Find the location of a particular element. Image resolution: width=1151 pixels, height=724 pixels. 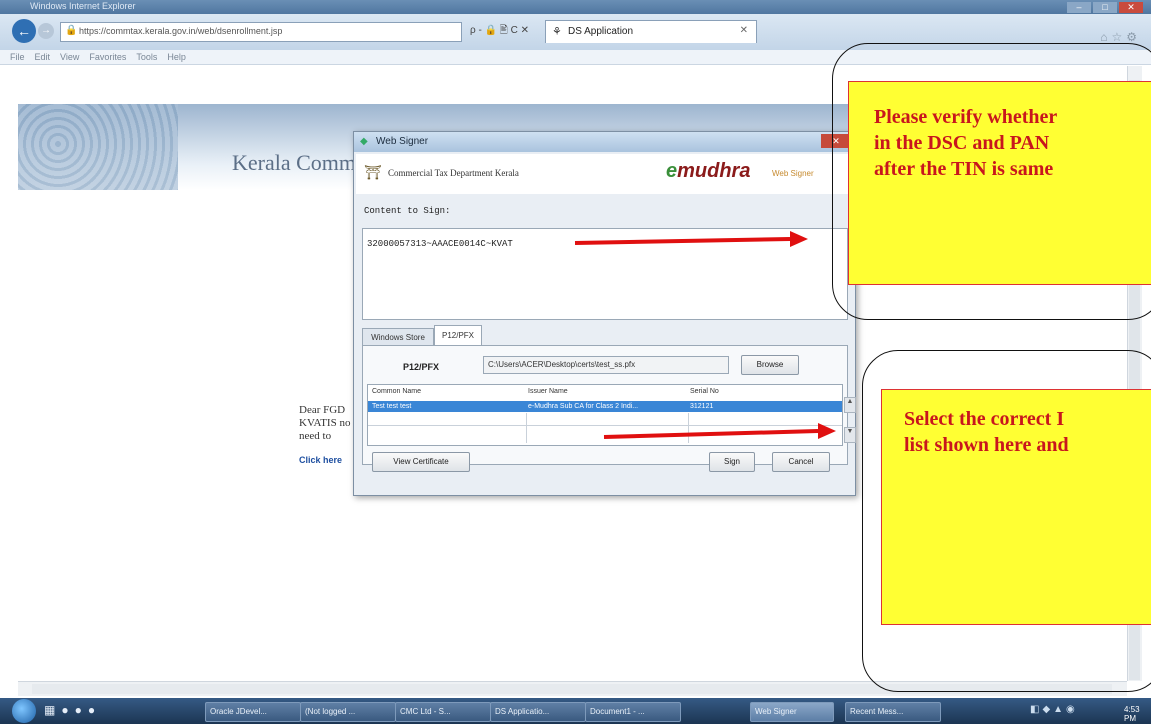

arrow-to-content-line is located at coordinates (682, 241).